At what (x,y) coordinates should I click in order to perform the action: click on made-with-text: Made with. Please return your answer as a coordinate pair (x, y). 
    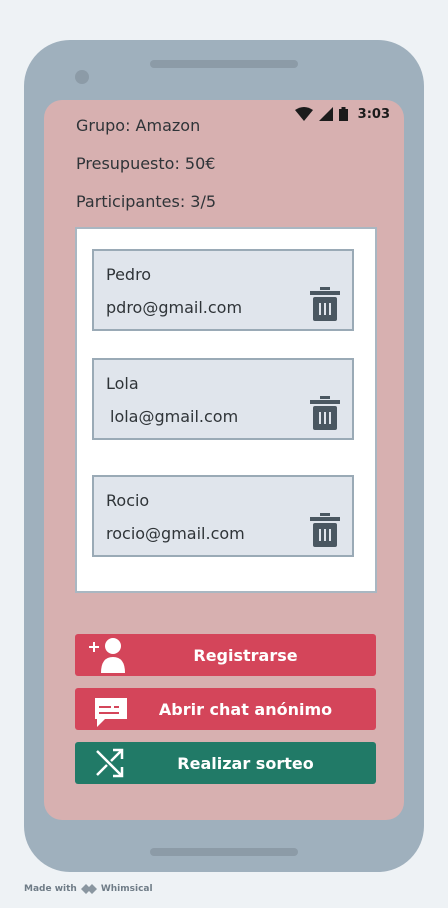
    Looking at the image, I should click on (50, 889).